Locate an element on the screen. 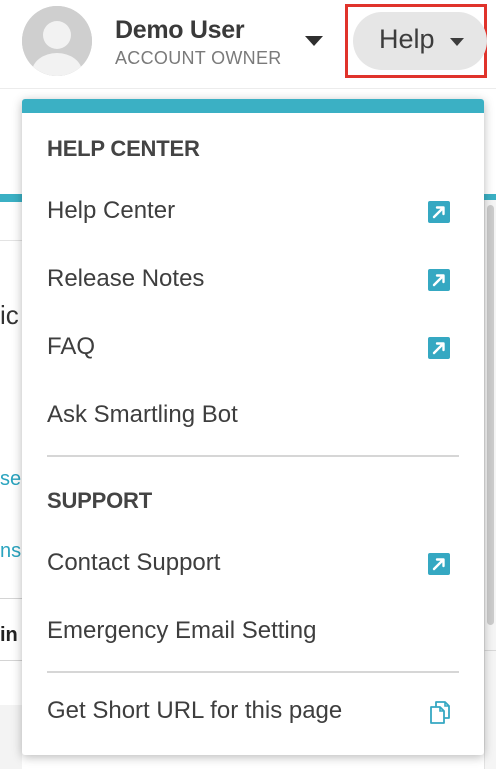  background-link-fragment: ns is located at coordinates (10, 551).